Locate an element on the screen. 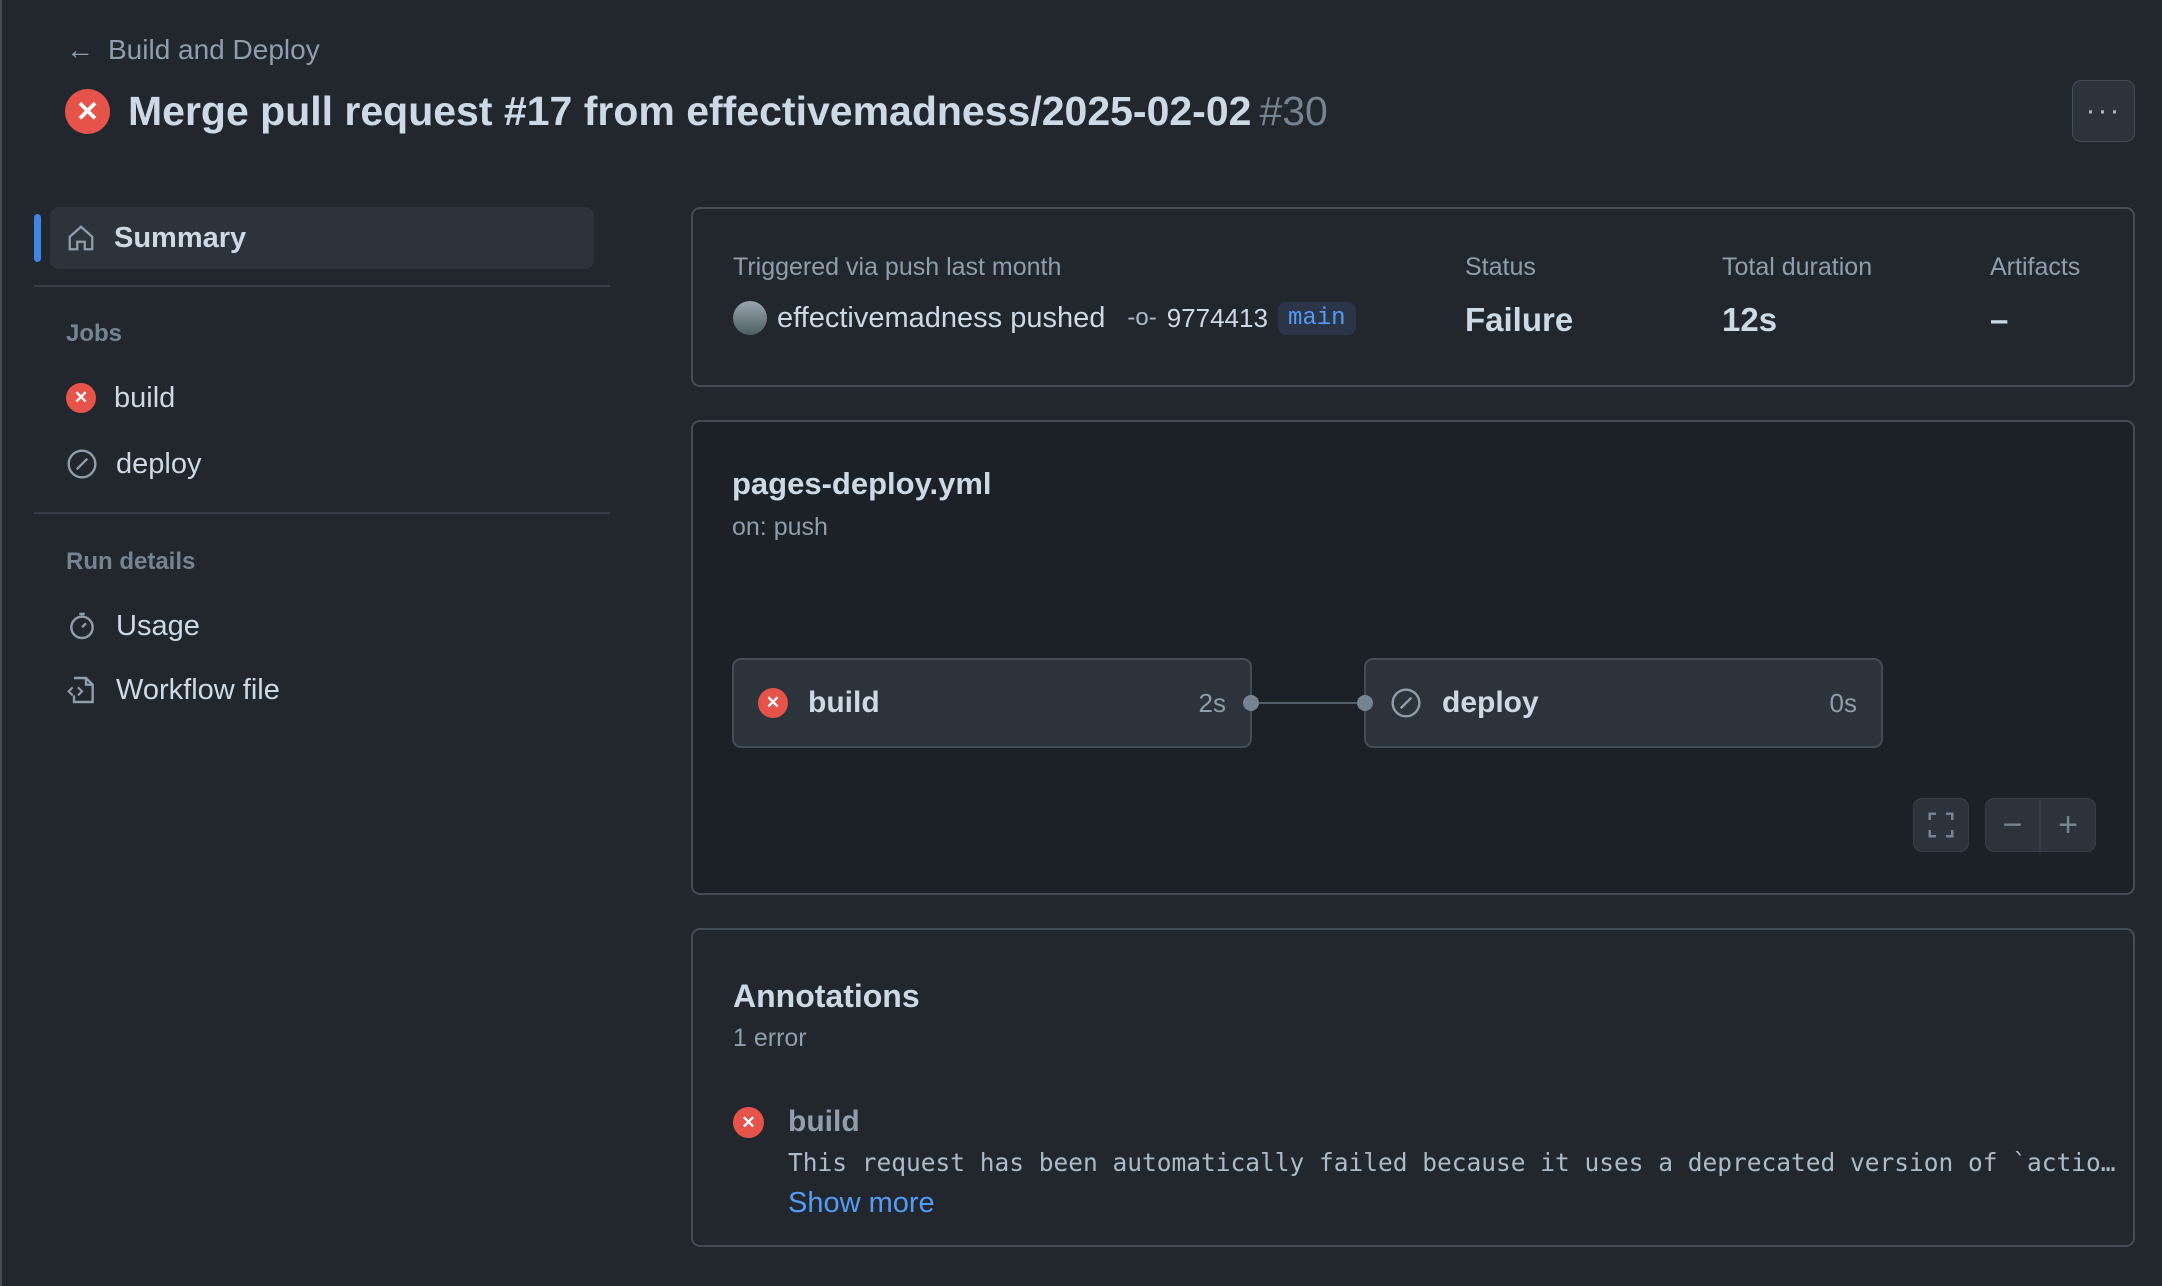 Image resolution: width=2162 pixels, height=1286 pixels. usage-label: Usage is located at coordinates (158, 625).